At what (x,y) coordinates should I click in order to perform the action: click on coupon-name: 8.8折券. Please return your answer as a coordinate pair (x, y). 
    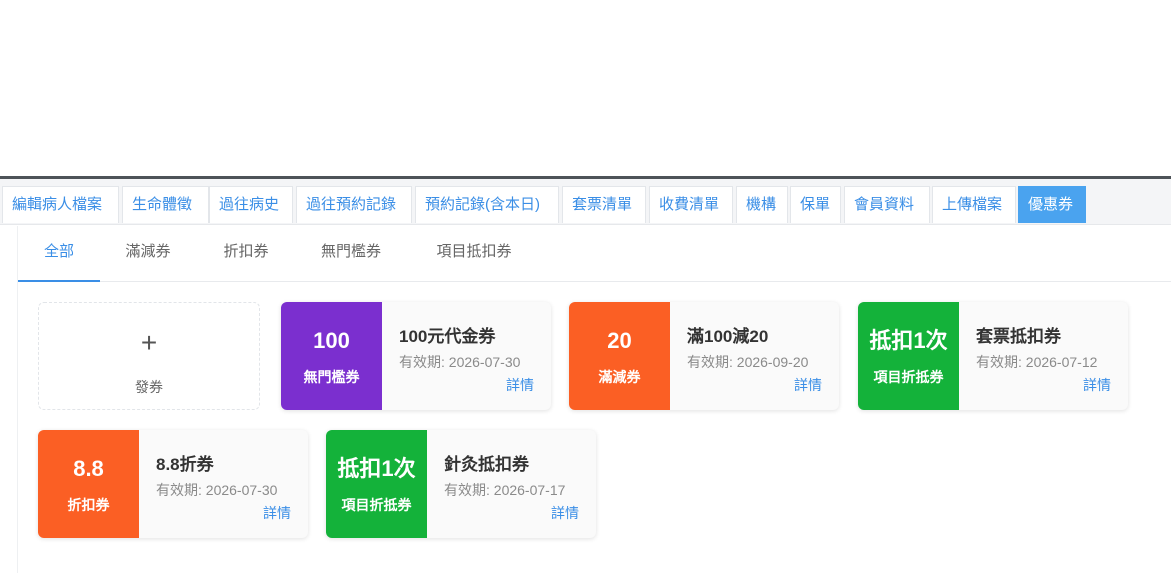
    Looking at the image, I should click on (185, 464).